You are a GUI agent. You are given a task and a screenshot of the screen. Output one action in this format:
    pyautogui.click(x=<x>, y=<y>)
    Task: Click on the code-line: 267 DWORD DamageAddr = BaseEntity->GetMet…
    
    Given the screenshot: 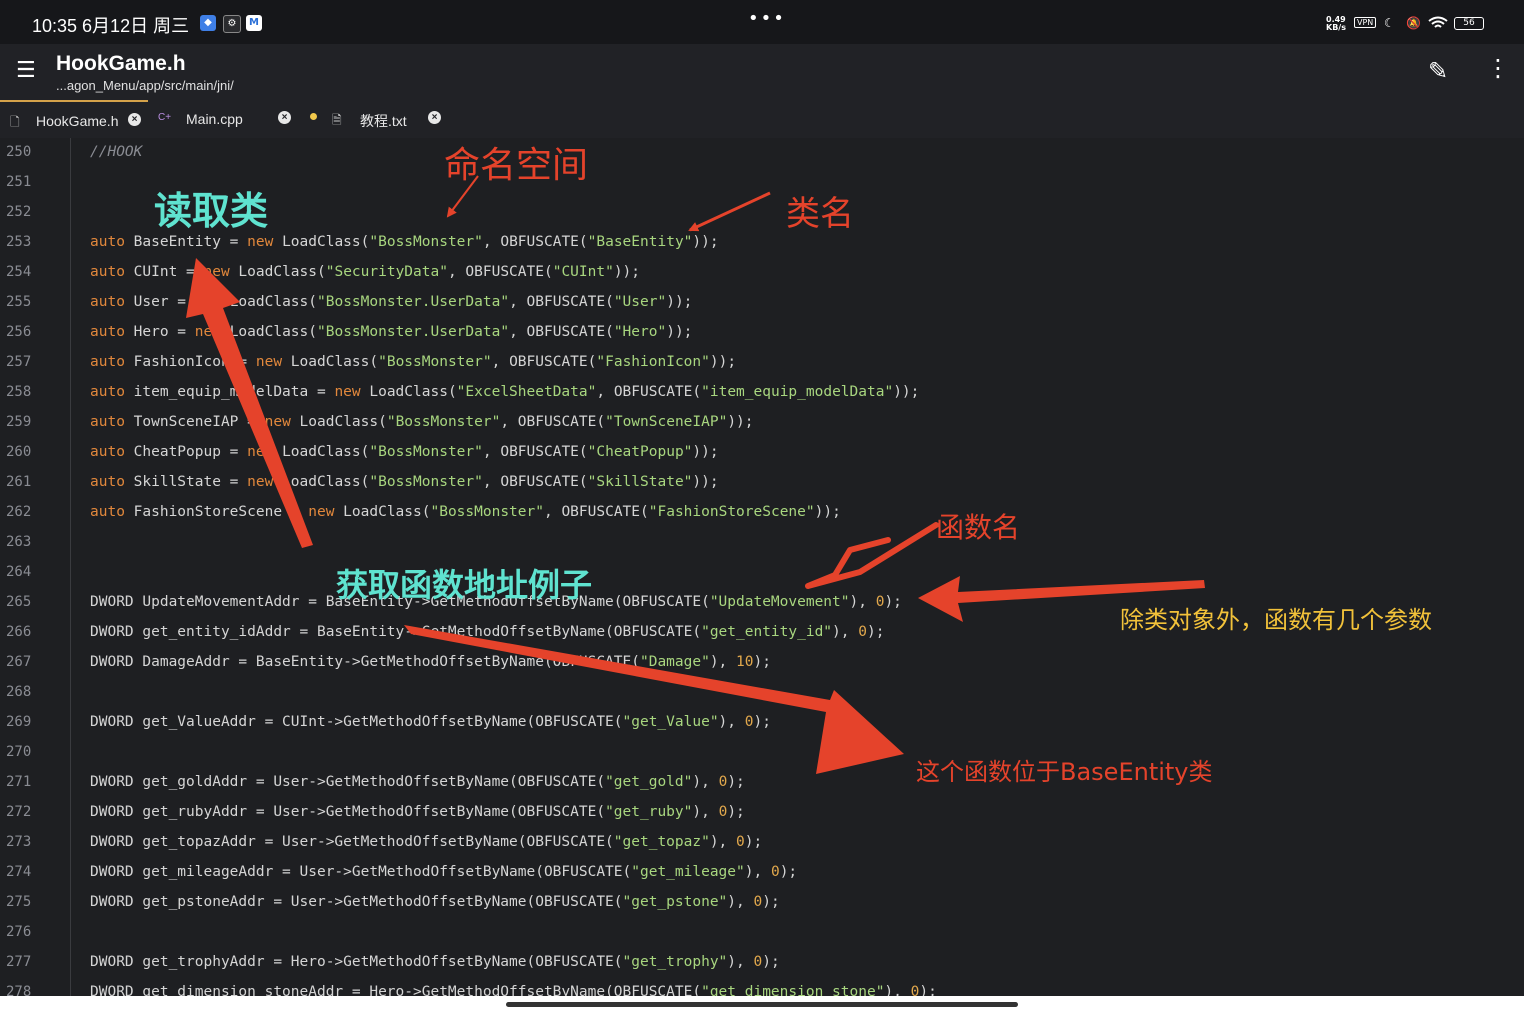 What is the action you would take?
    pyautogui.click(x=762, y=663)
    